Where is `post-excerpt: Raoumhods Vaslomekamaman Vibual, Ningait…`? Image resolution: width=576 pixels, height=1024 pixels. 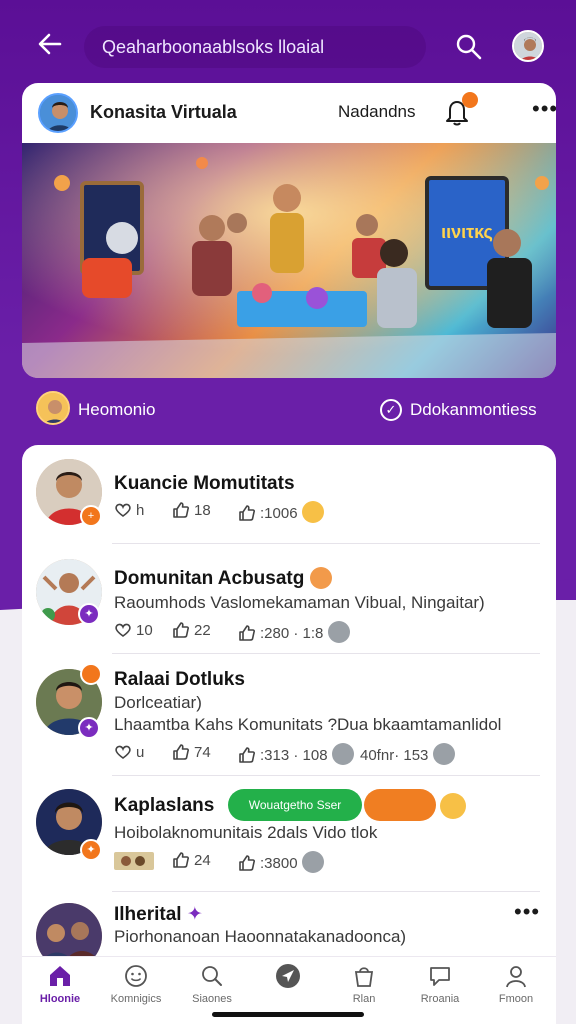 post-excerpt: Raoumhods Vaslomekamaman Vibual, Ningait… is located at coordinates (299, 602).